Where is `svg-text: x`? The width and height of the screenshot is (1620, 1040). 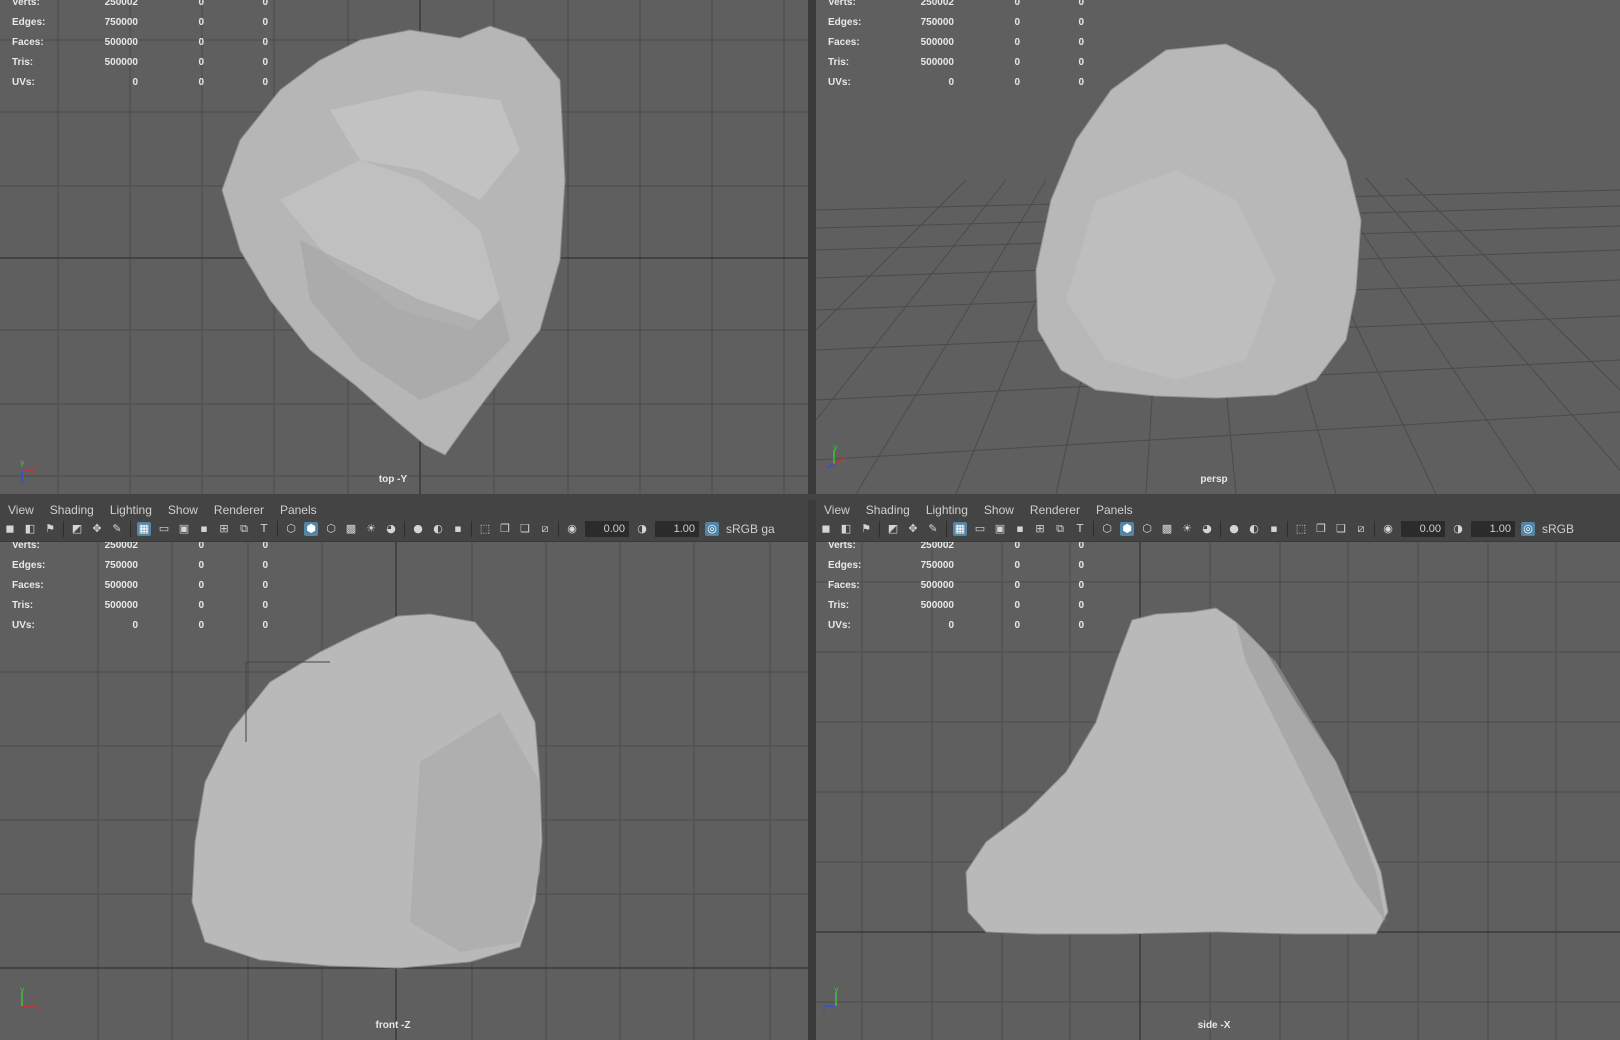 svg-text: x is located at coordinates (36, 463).